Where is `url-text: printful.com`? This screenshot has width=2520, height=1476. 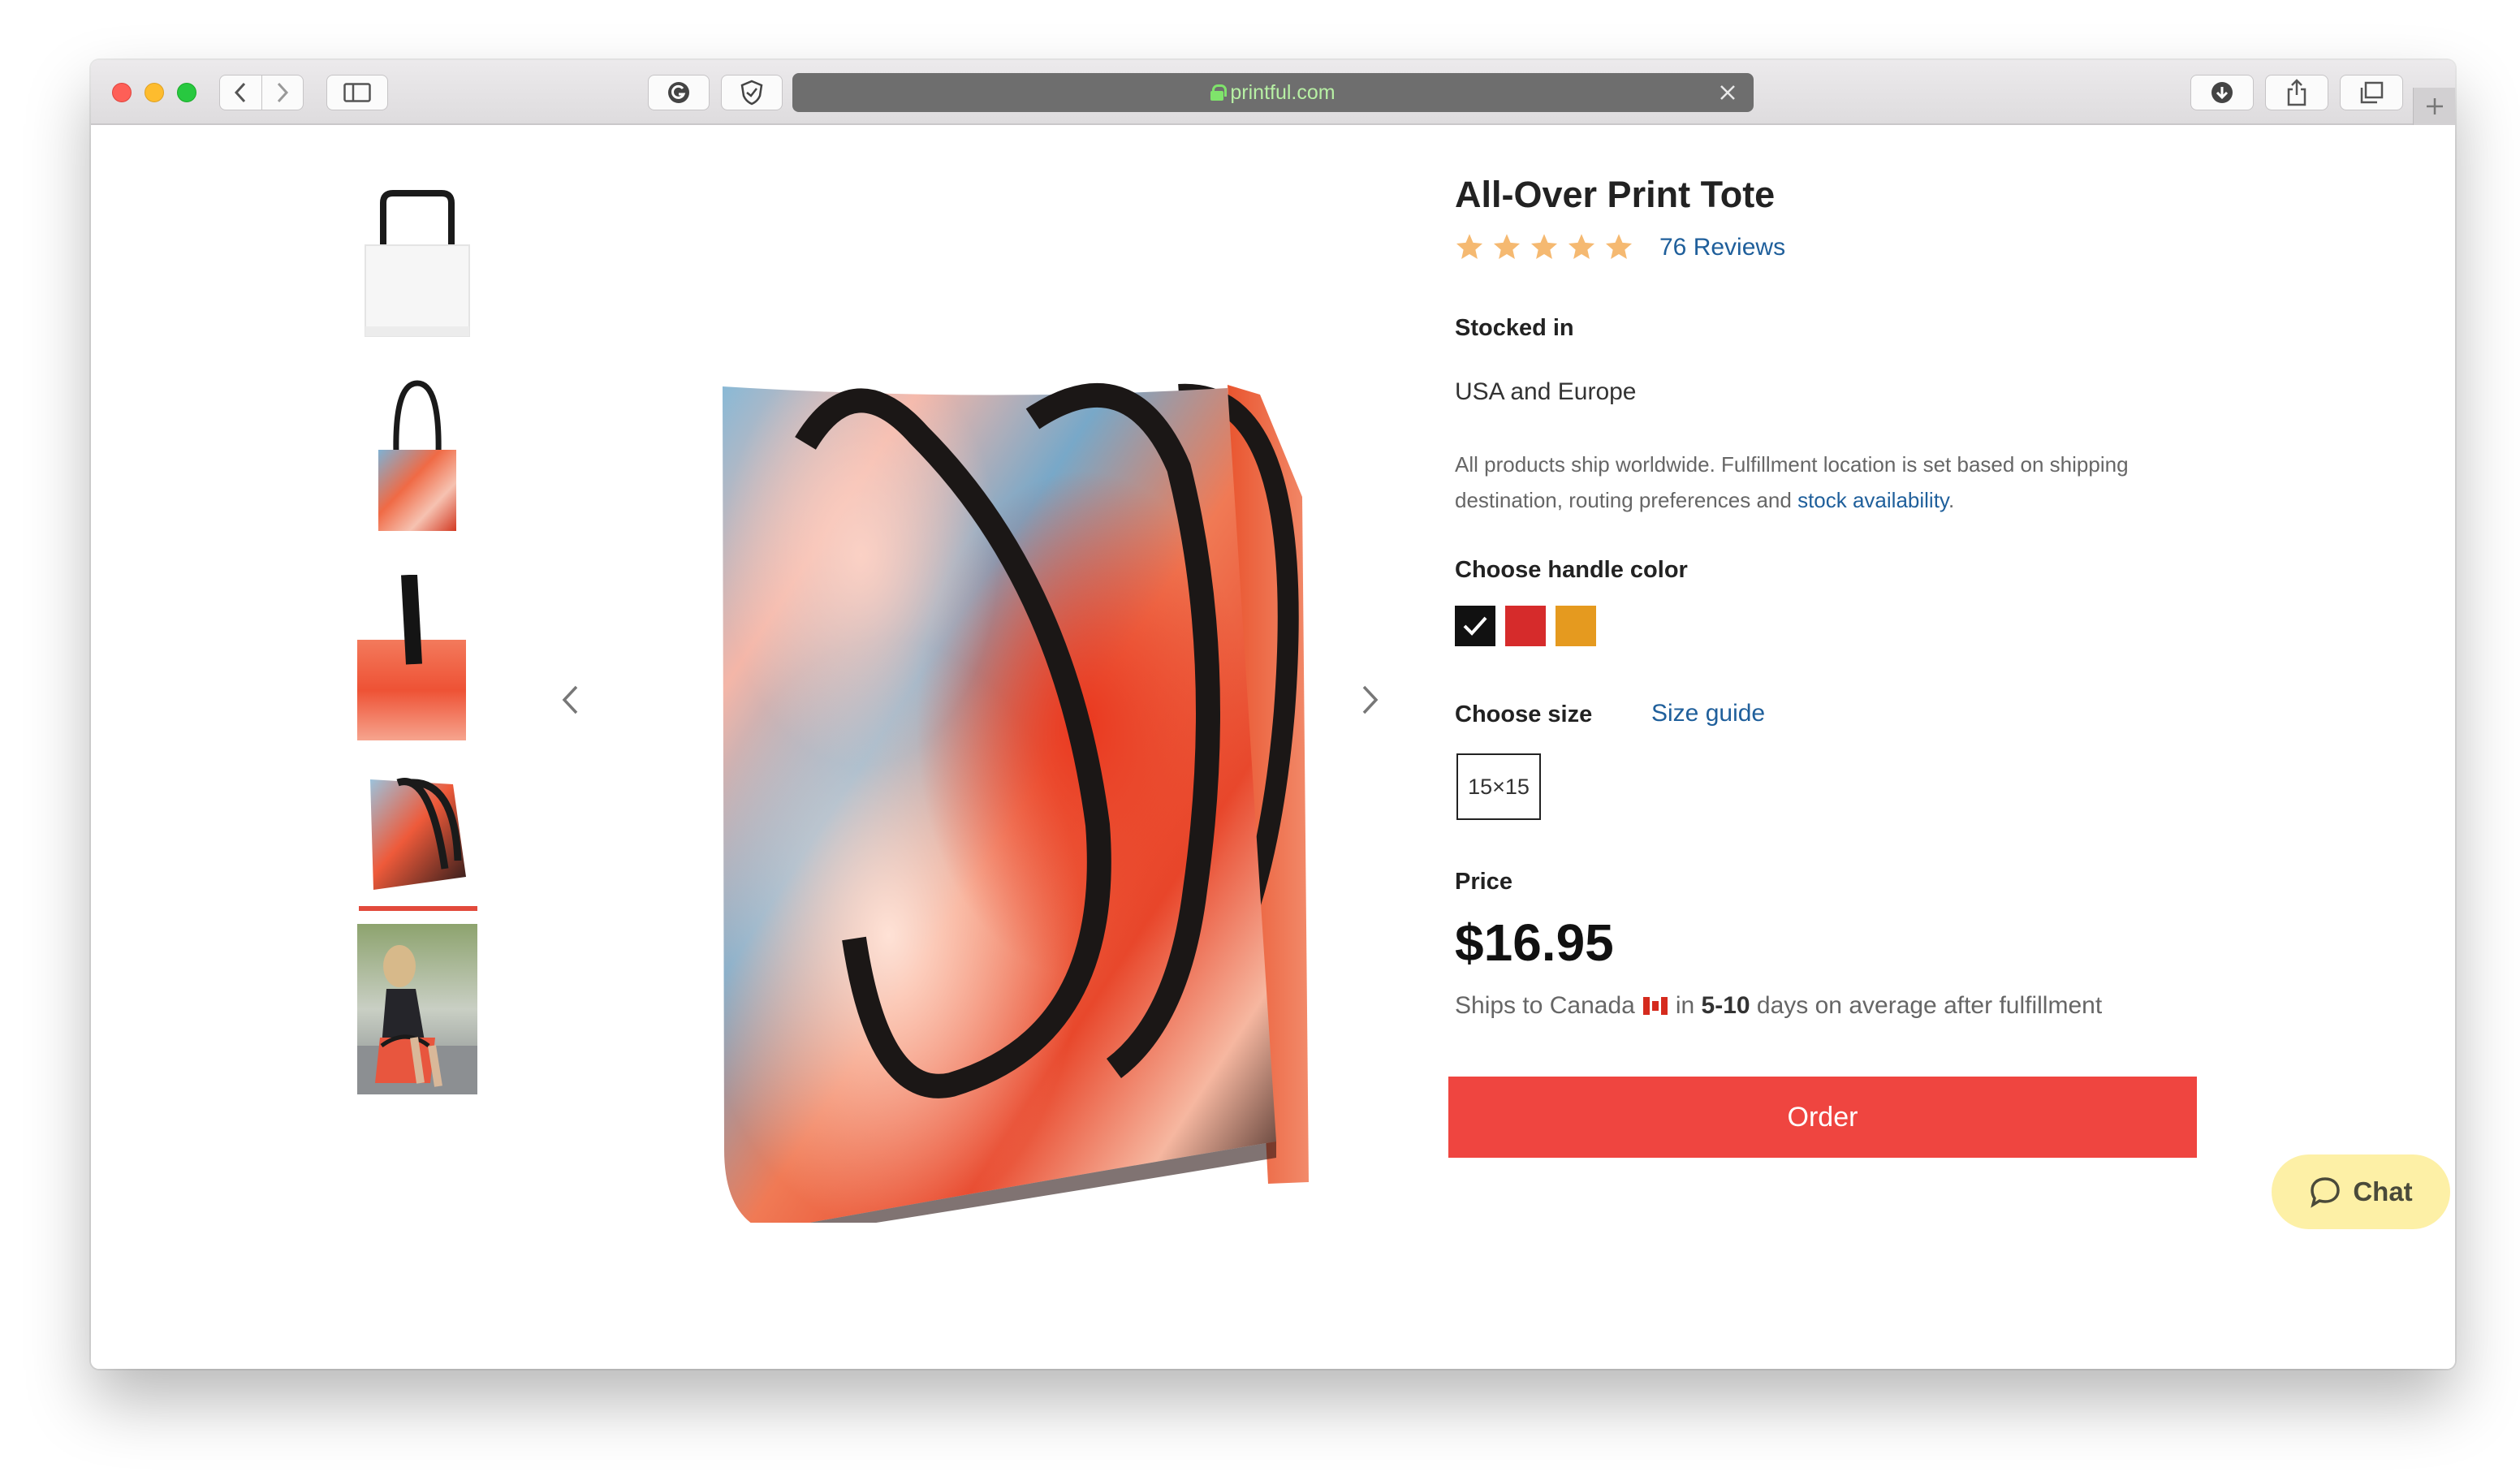
url-text: printful.com is located at coordinates (1283, 92).